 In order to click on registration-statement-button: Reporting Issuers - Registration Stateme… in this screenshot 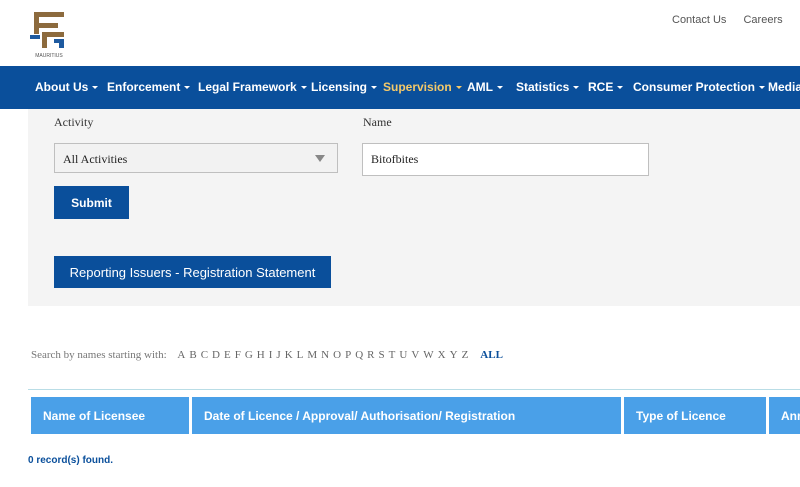, I will do `click(192, 272)`.